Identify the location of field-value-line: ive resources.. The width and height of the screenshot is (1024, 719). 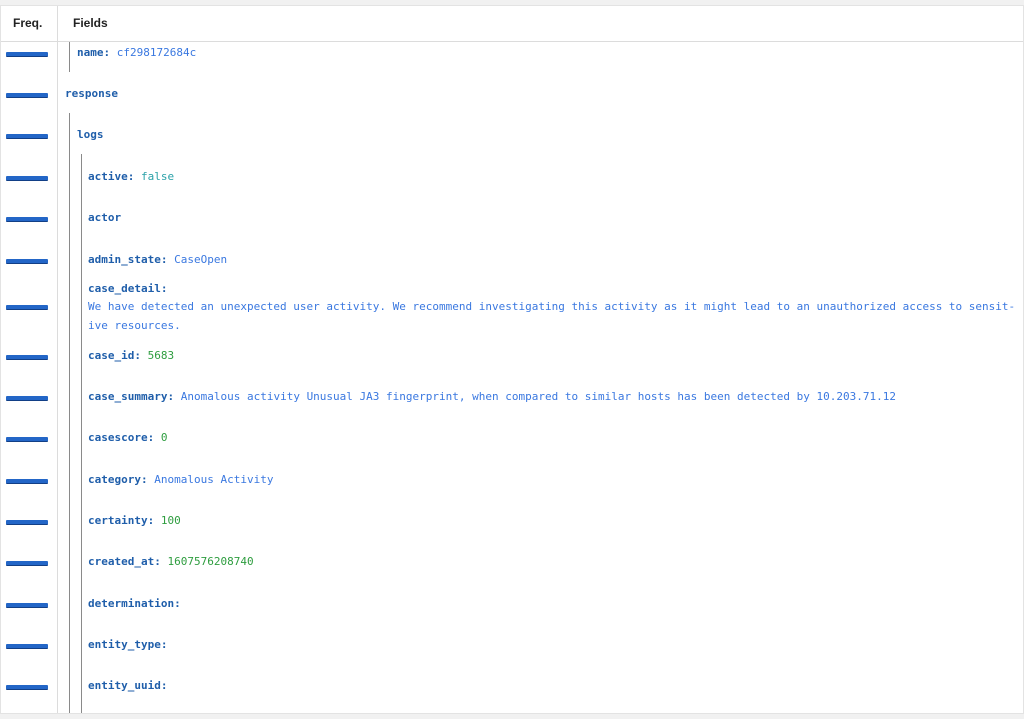
(134, 325).